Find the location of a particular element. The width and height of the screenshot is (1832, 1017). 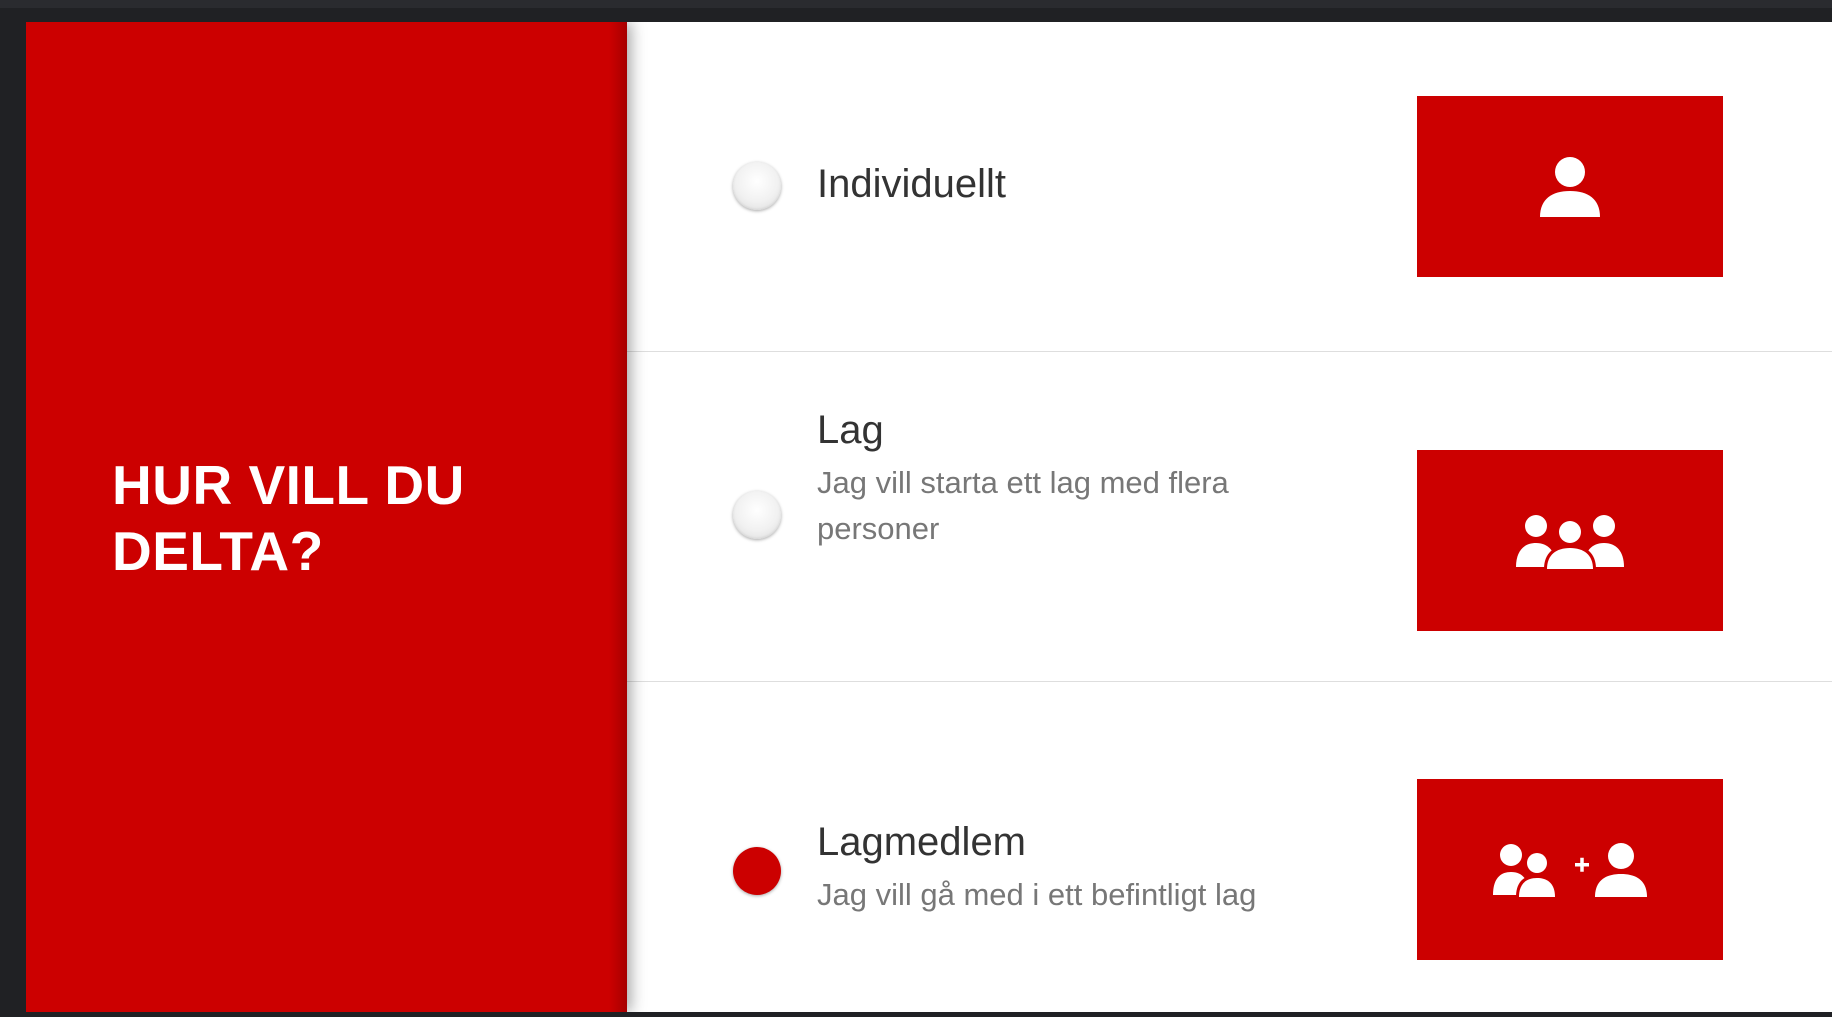

option-team-member-description: Jag vill gå med i ett befintligt lag is located at coordinates (1037, 894).